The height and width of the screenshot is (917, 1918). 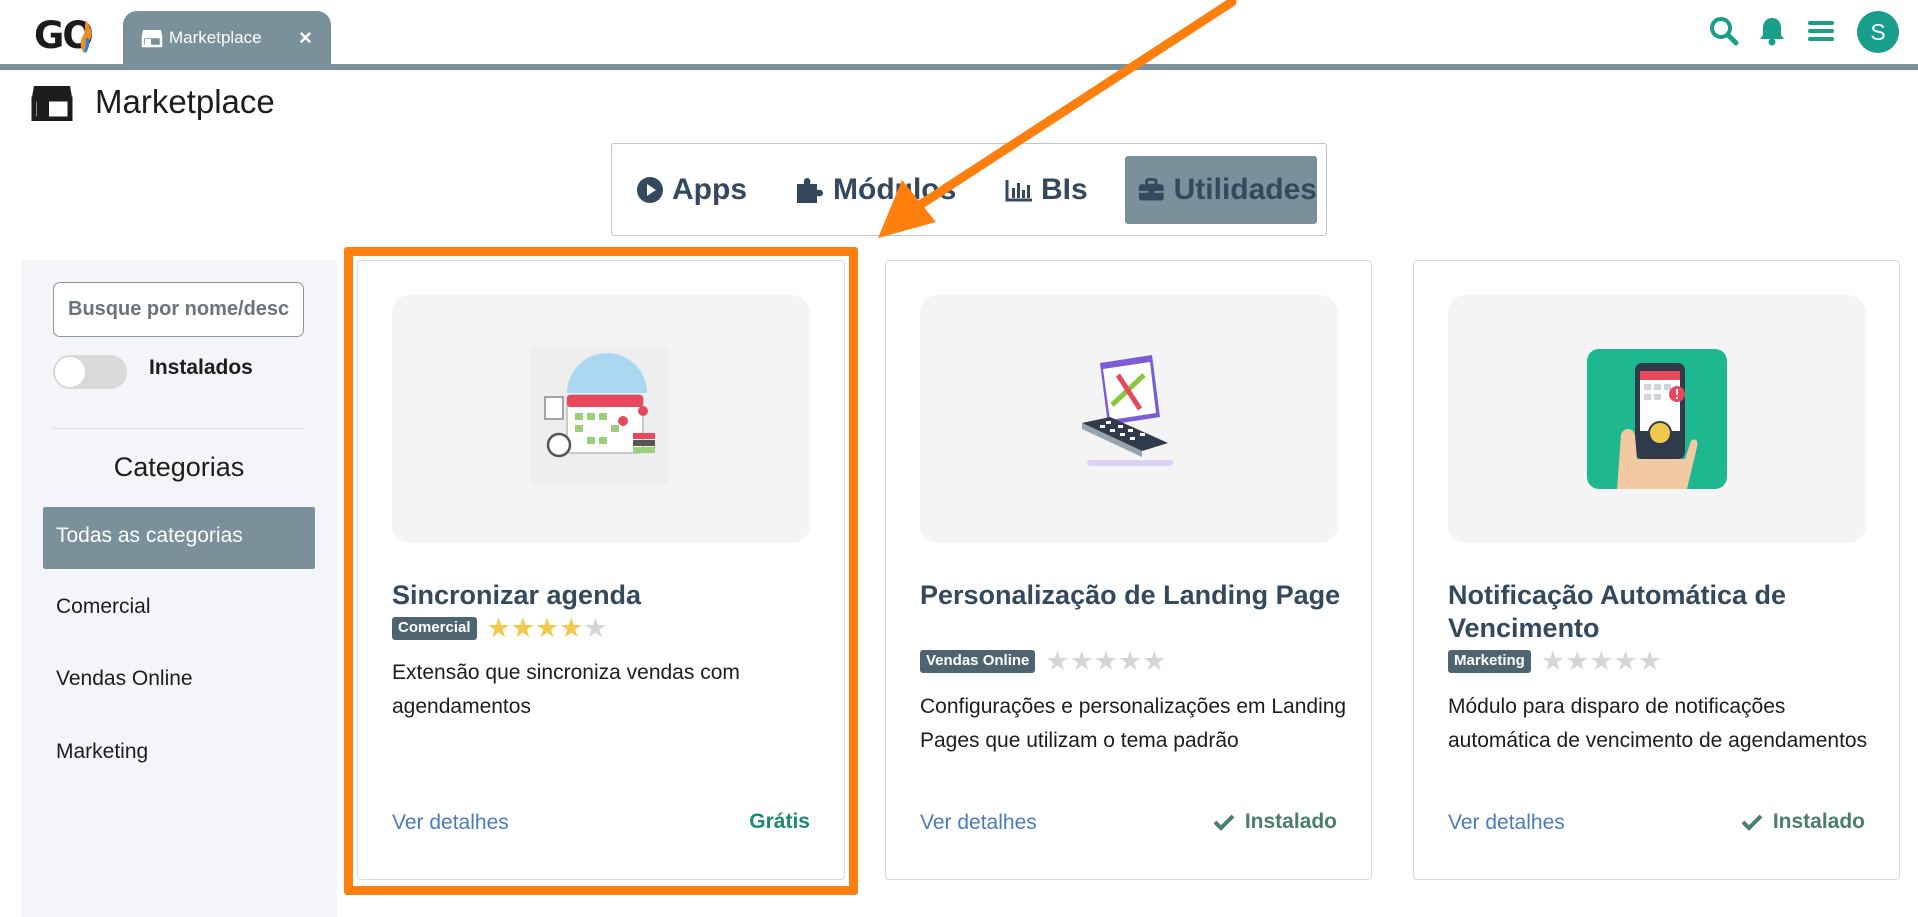 I want to click on page-title: Marketplace, so click(x=185, y=101).